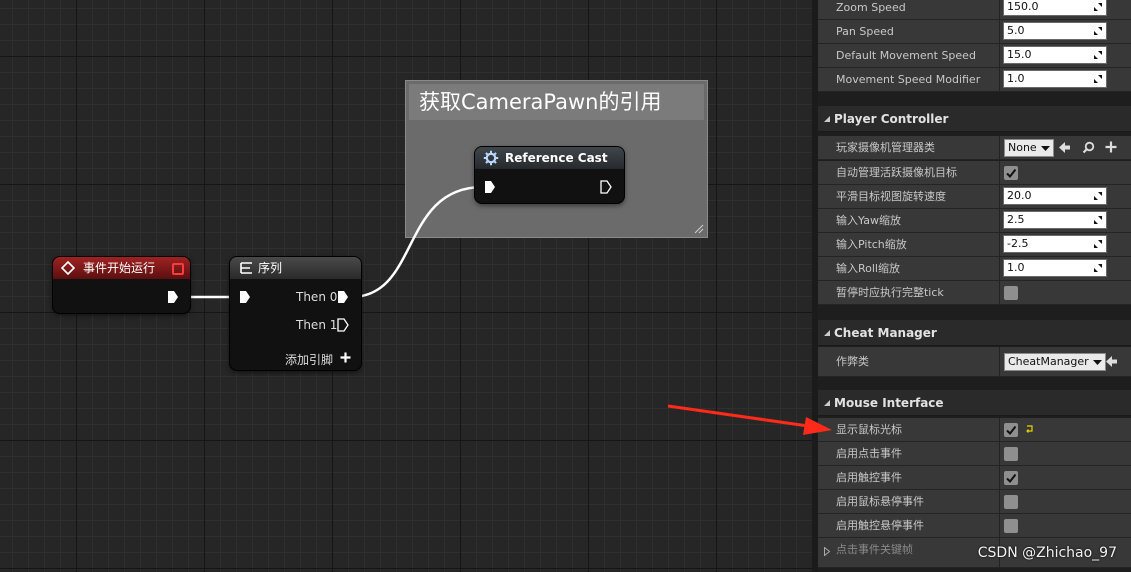 This screenshot has width=1131, height=572. I want to click on node-sequence: 序列 Then 0 Then 1 添加引脚, so click(295, 313).